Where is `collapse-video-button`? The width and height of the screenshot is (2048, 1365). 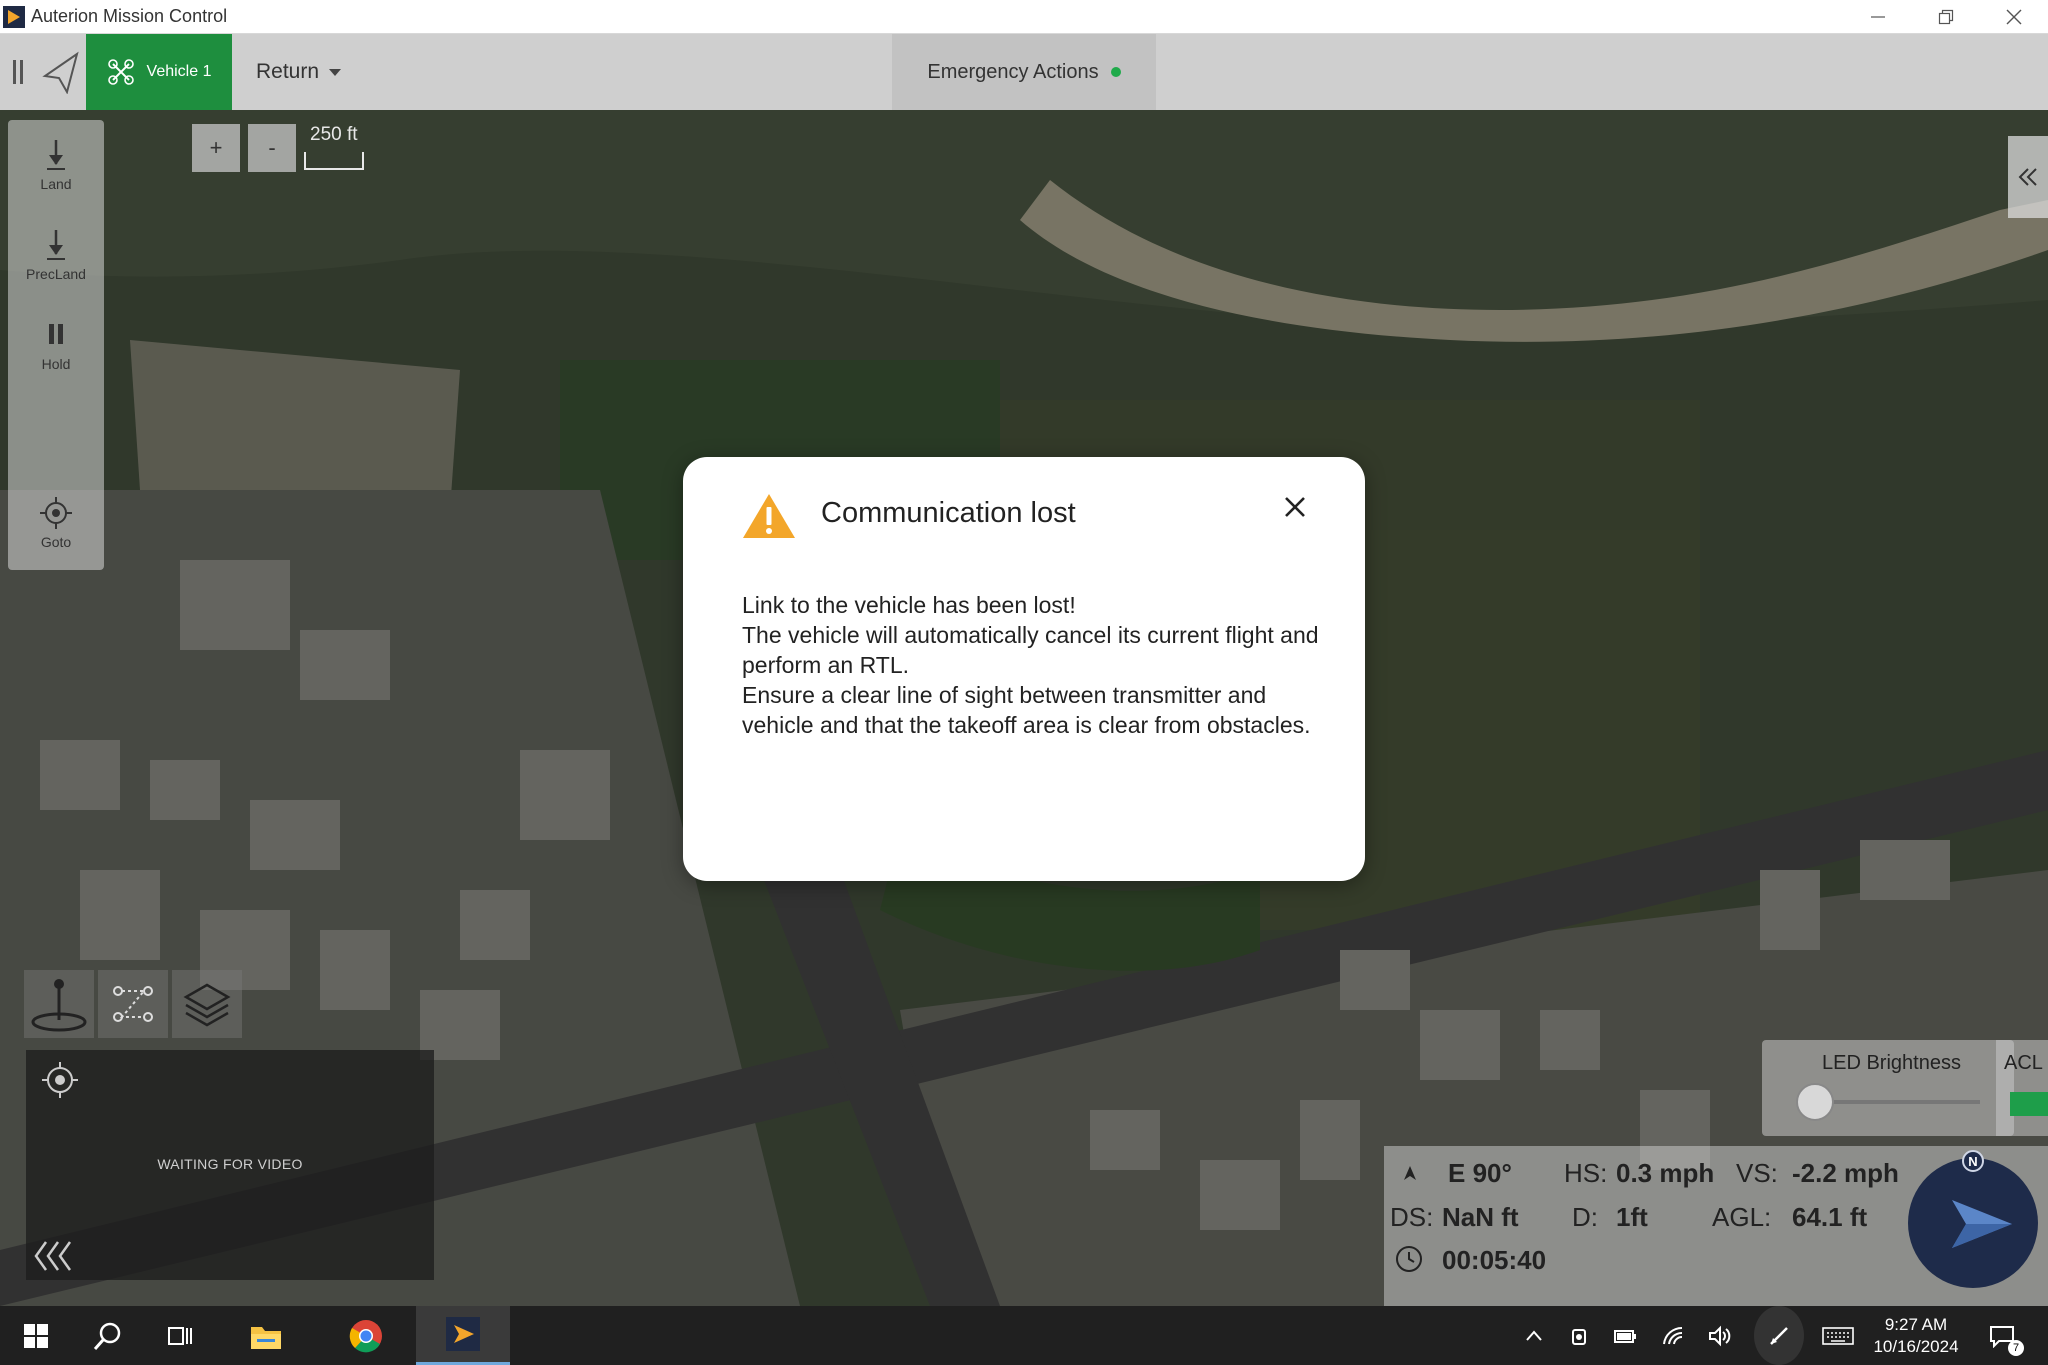
collapse-video-button is located at coordinates (54, 1260).